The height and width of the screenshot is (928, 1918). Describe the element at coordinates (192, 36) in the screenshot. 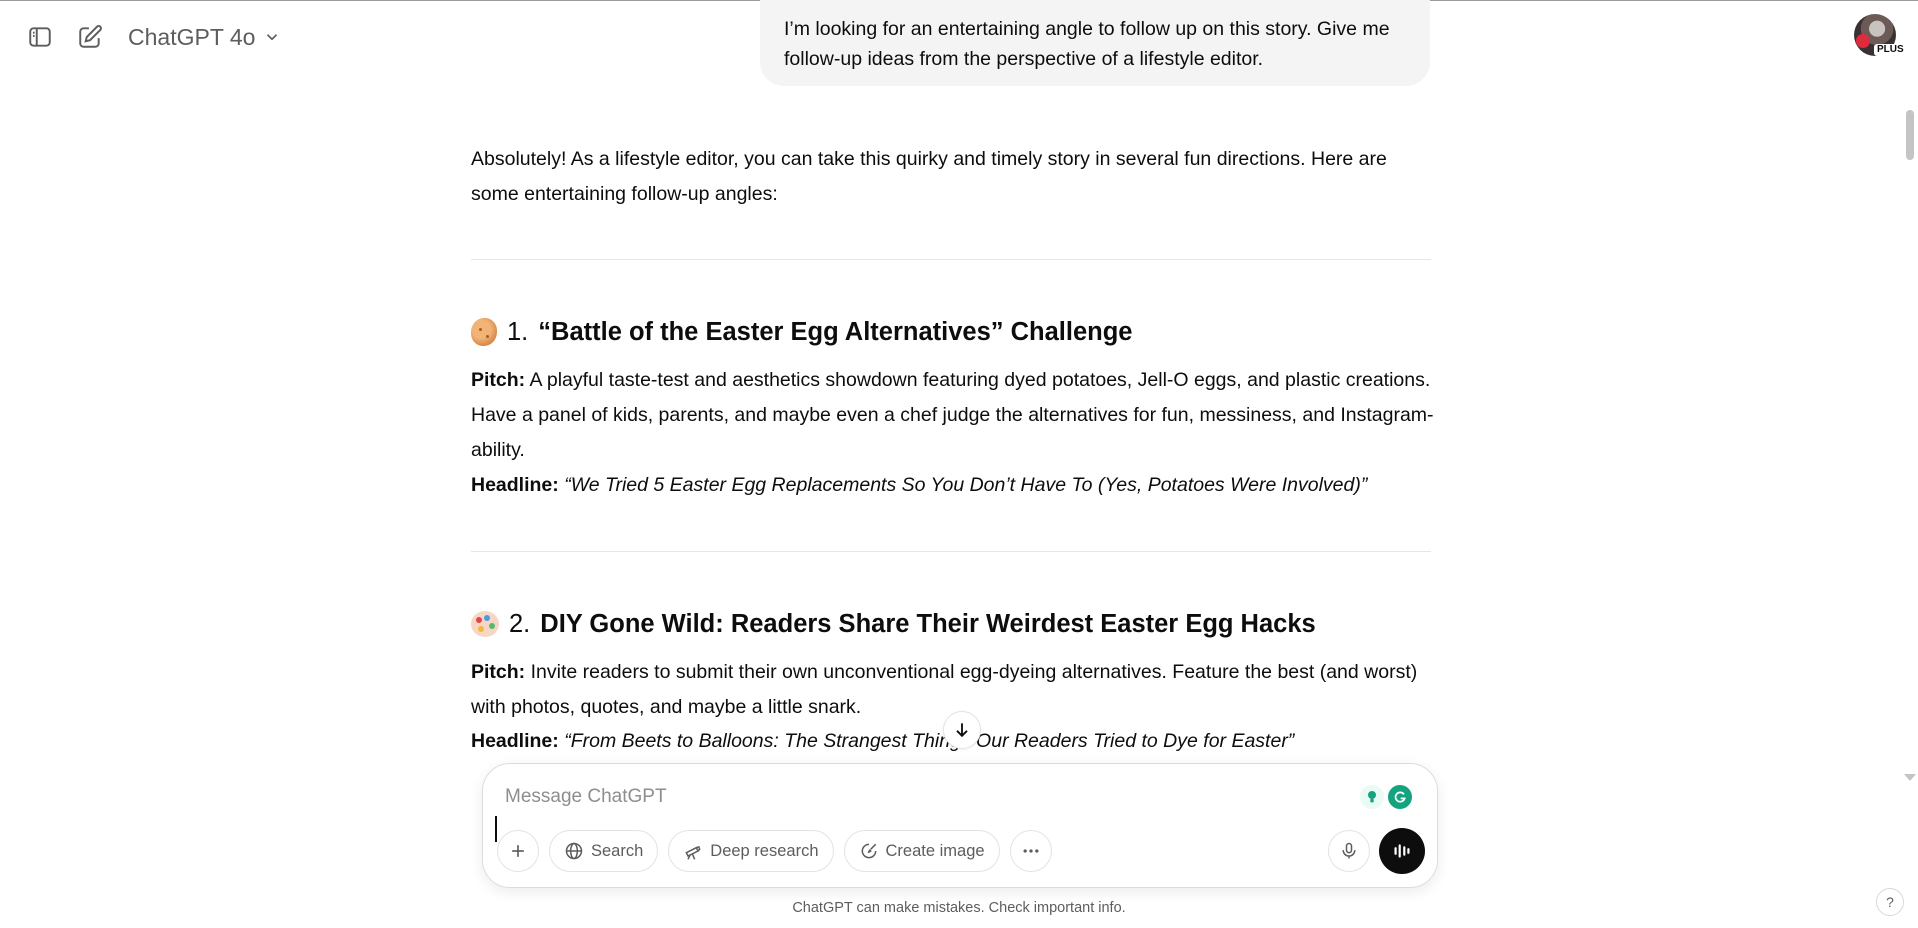

I see `model-label: ChatGPT 4o` at that location.